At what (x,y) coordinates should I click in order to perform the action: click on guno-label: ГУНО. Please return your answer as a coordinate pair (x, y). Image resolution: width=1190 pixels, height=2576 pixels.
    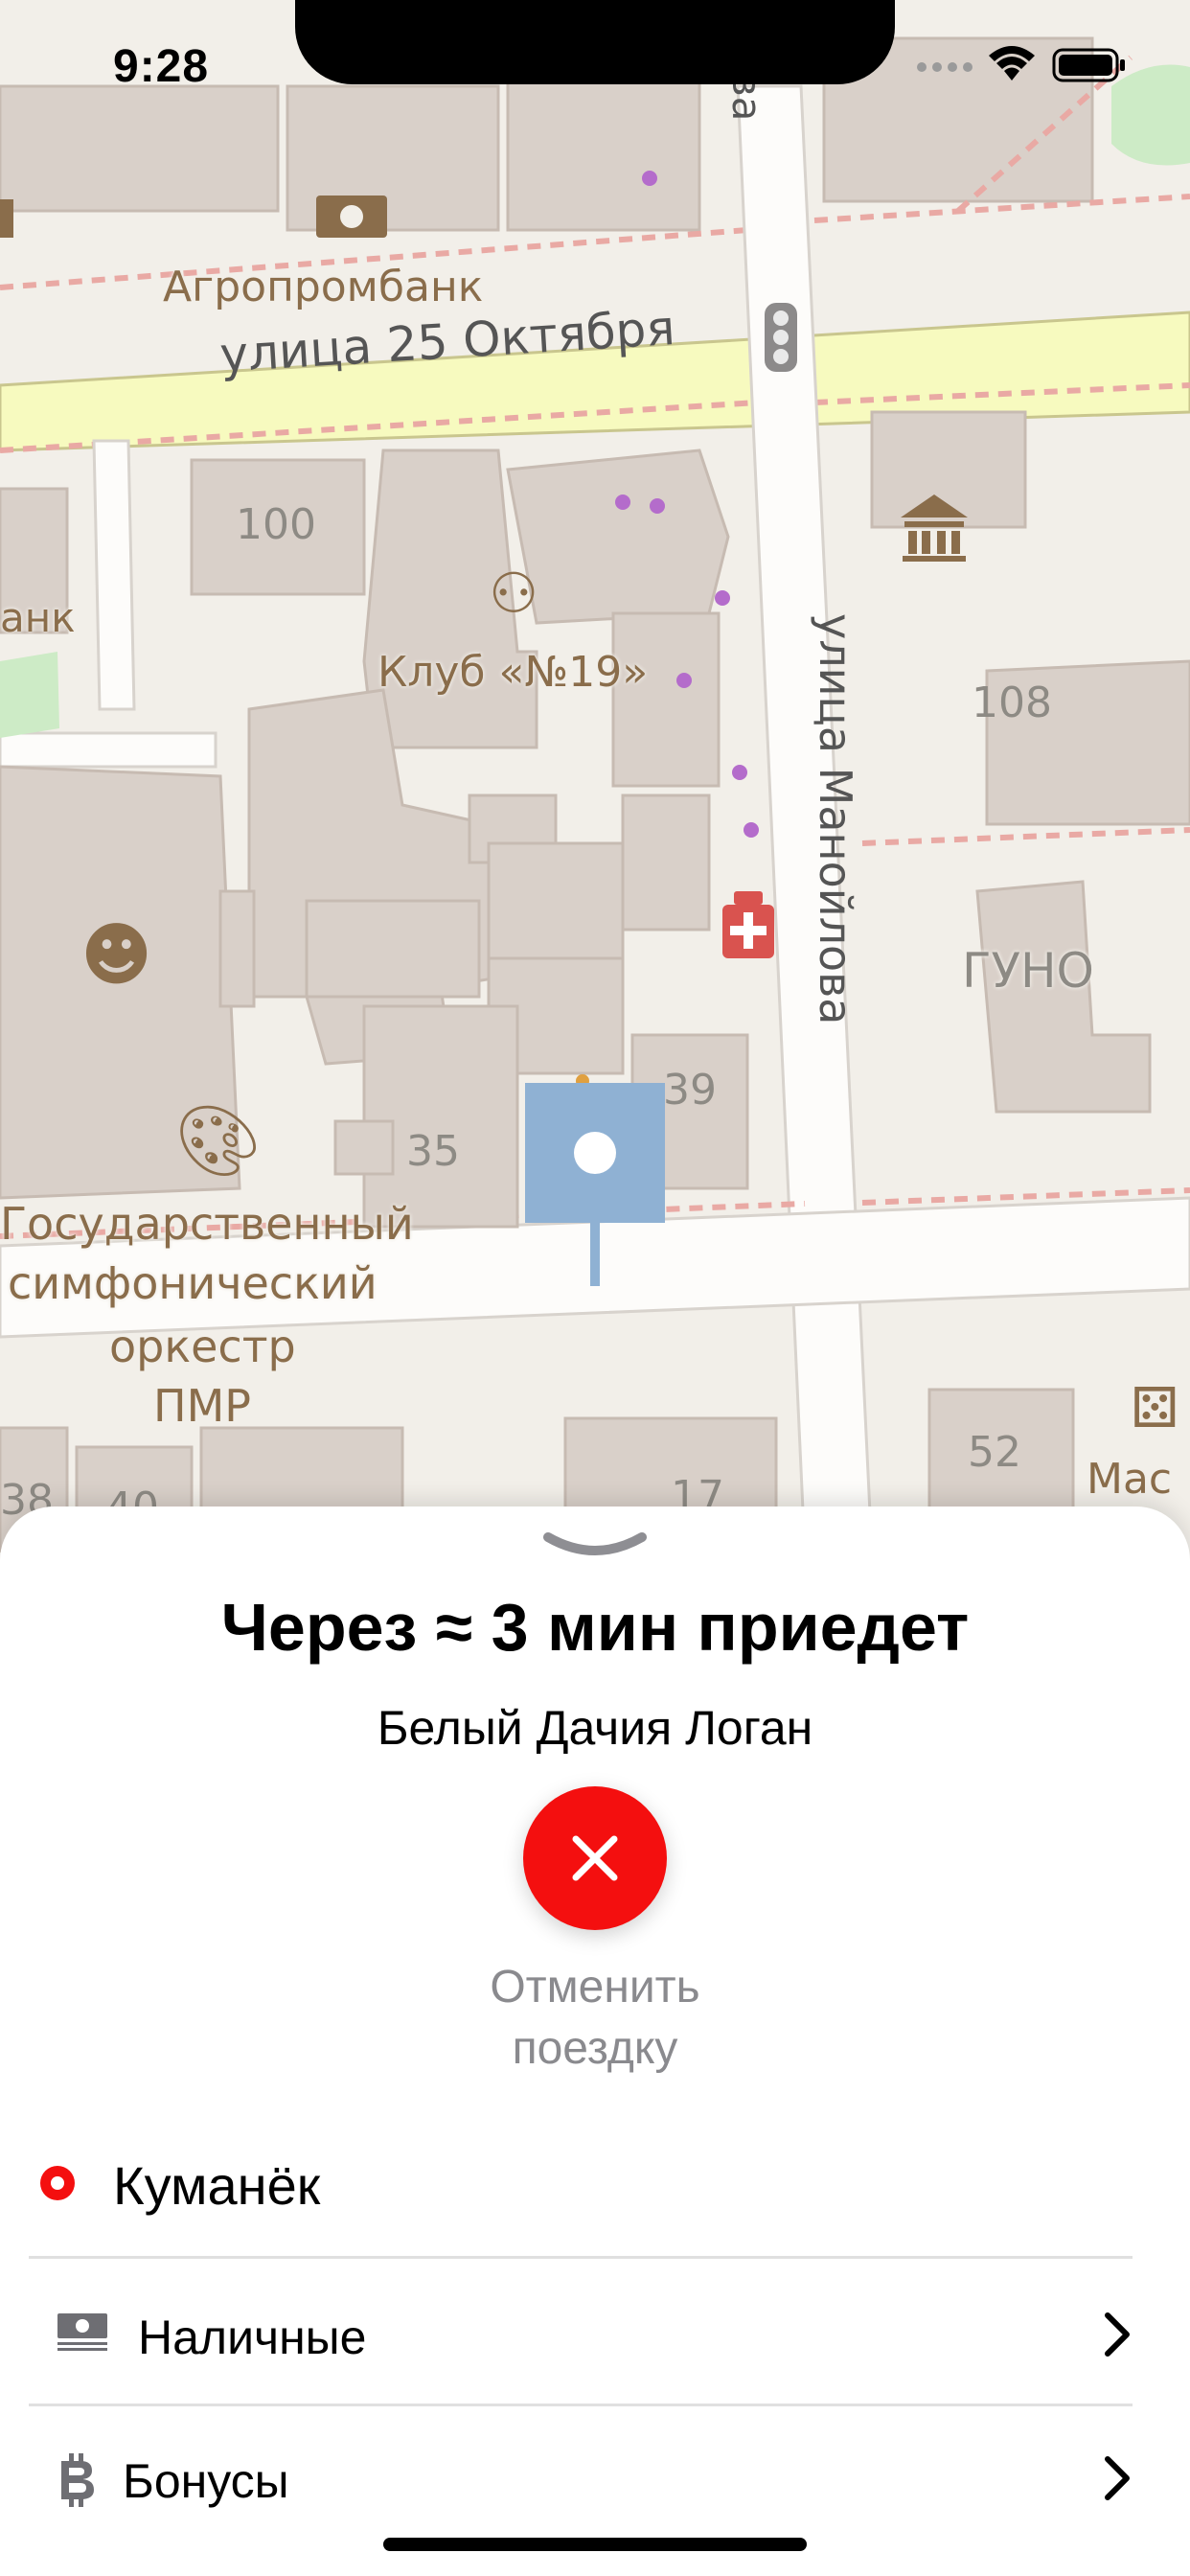
    Looking at the image, I should click on (1028, 971).